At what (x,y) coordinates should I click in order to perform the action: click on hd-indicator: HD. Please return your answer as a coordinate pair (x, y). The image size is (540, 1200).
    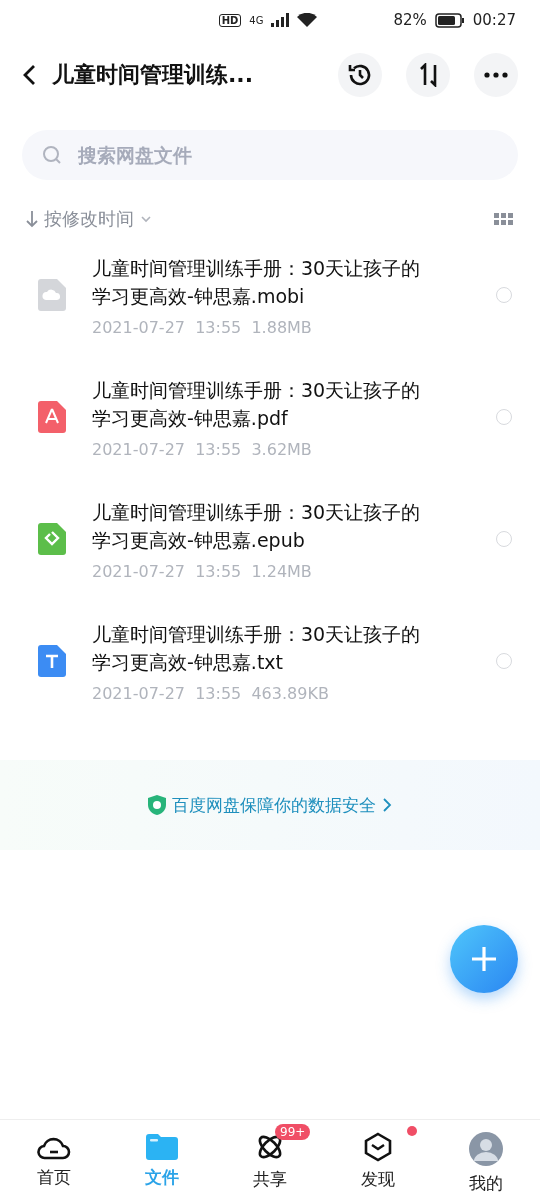
    Looking at the image, I should click on (230, 20).